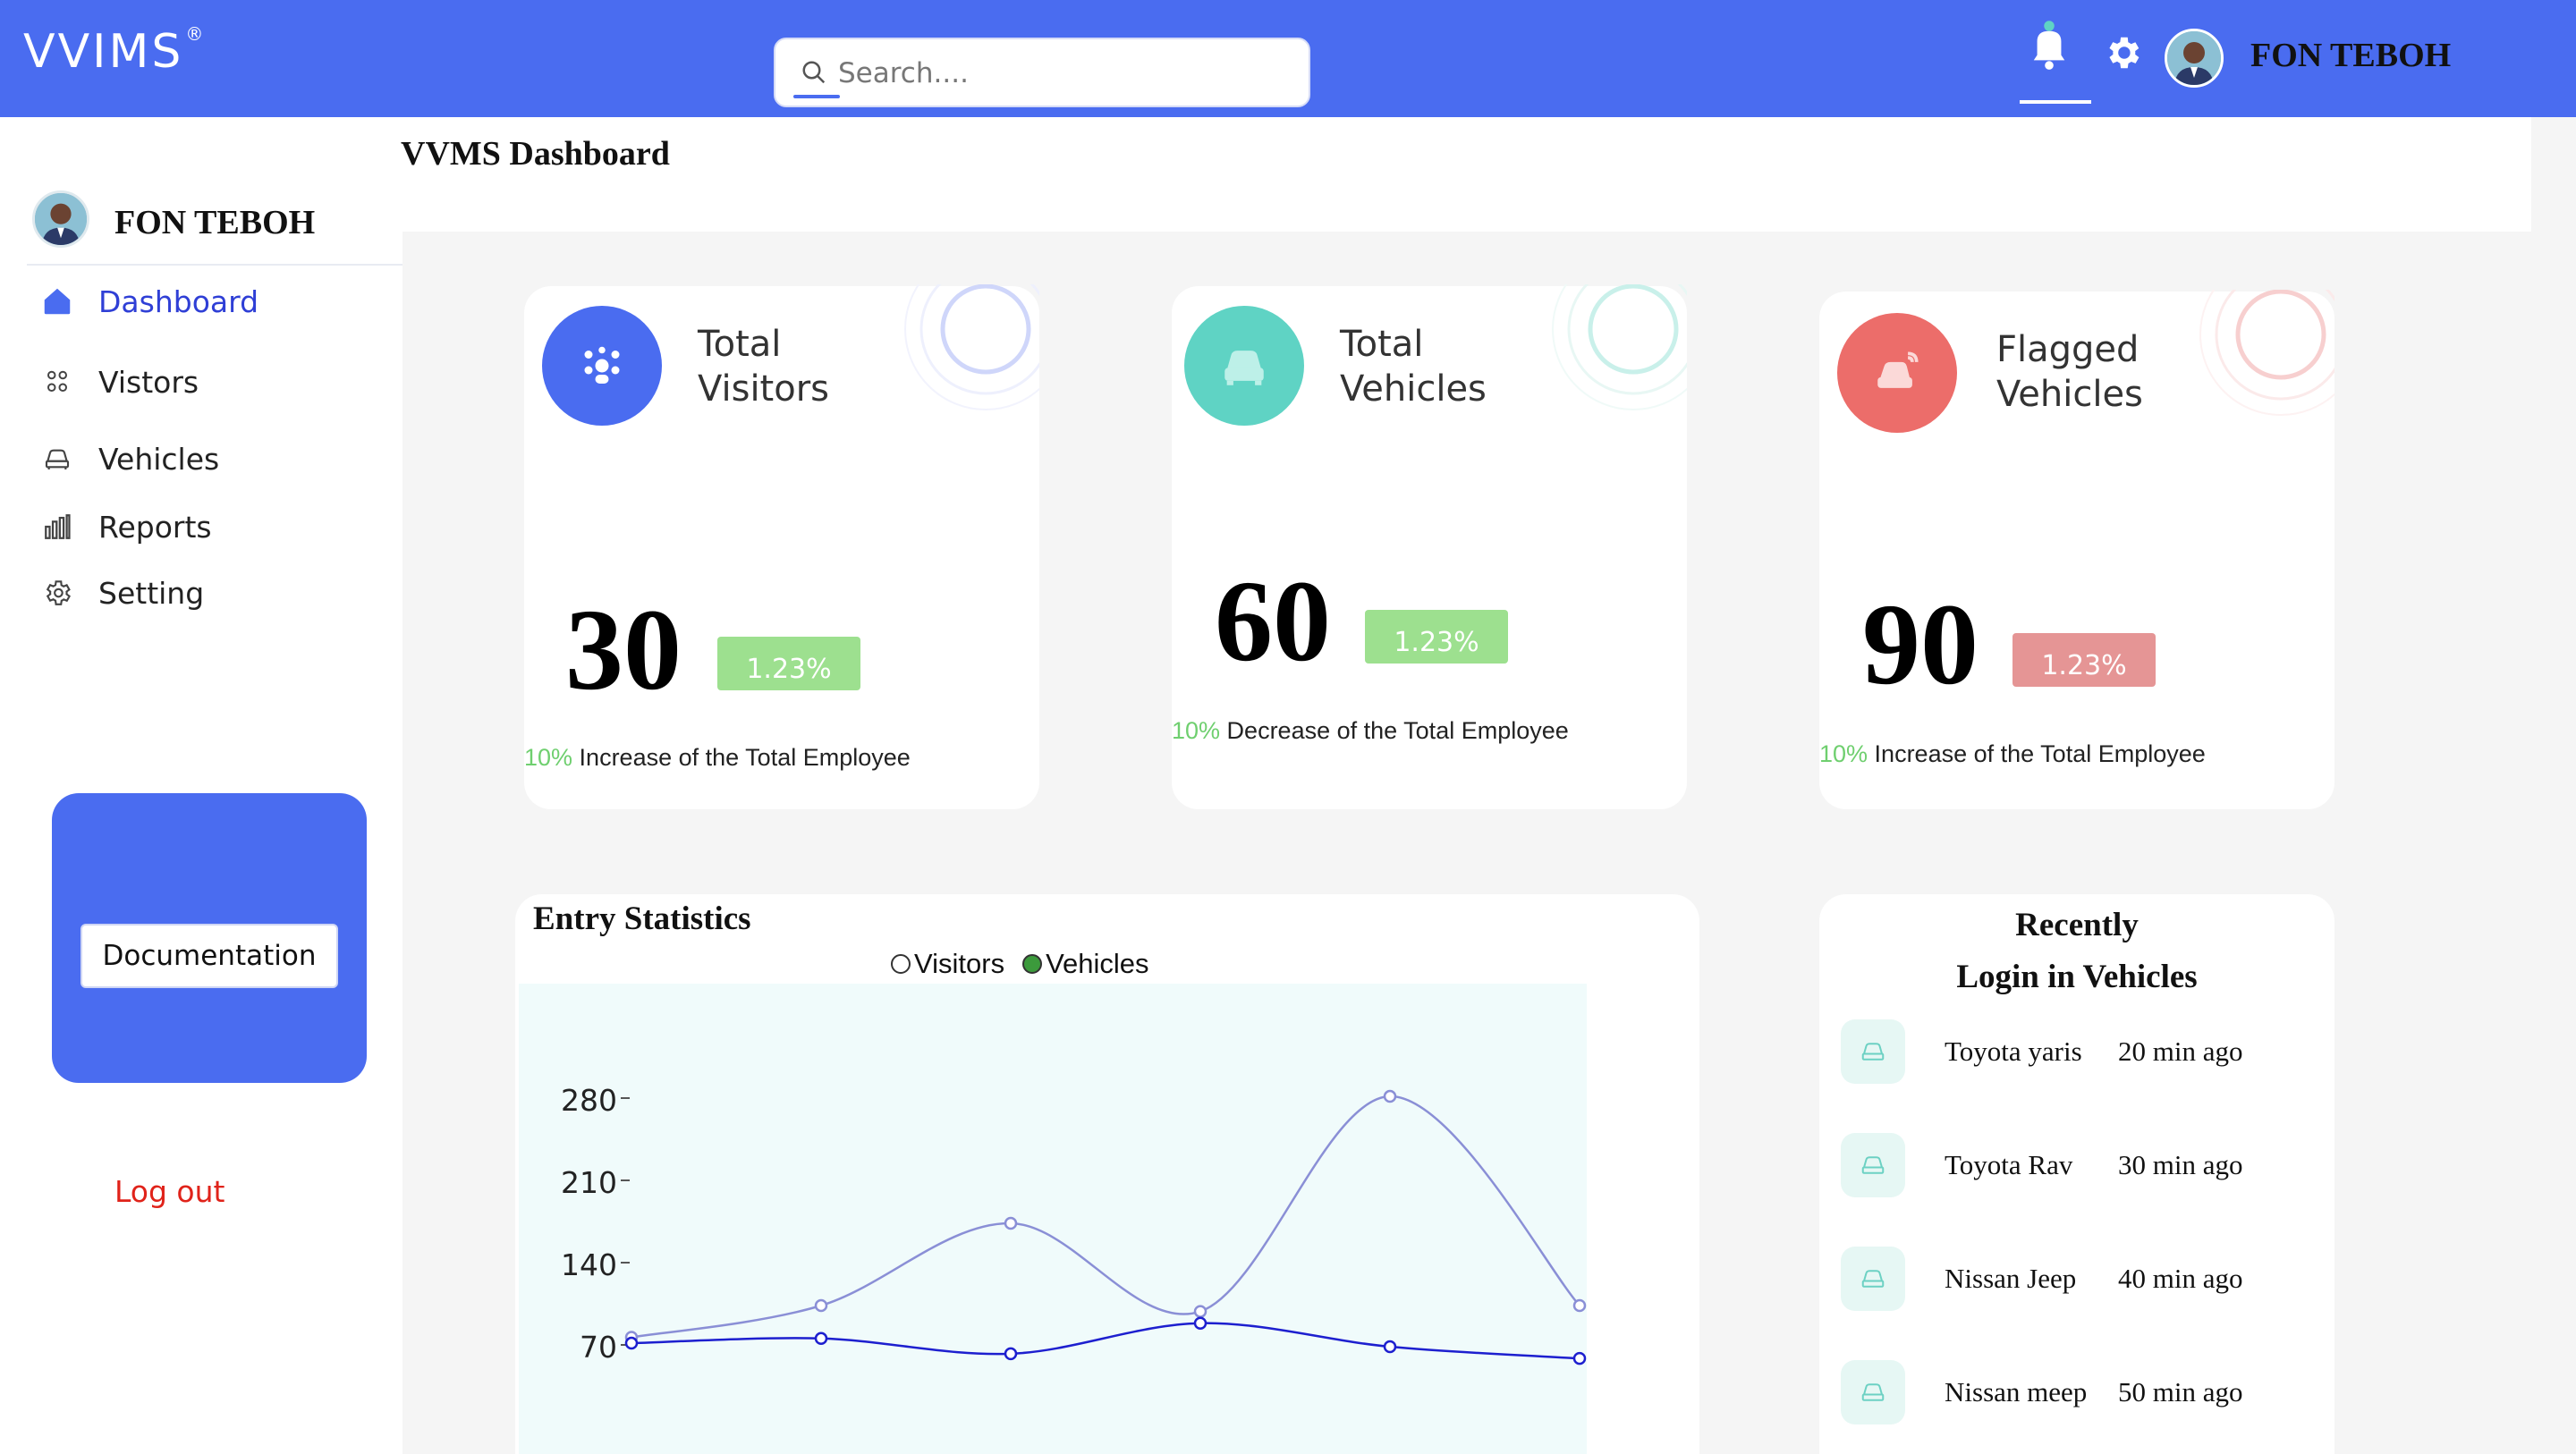 The width and height of the screenshot is (2576, 1454). Describe the element at coordinates (148, 382) in the screenshot. I see `sidebar-item-label: Vistors` at that location.